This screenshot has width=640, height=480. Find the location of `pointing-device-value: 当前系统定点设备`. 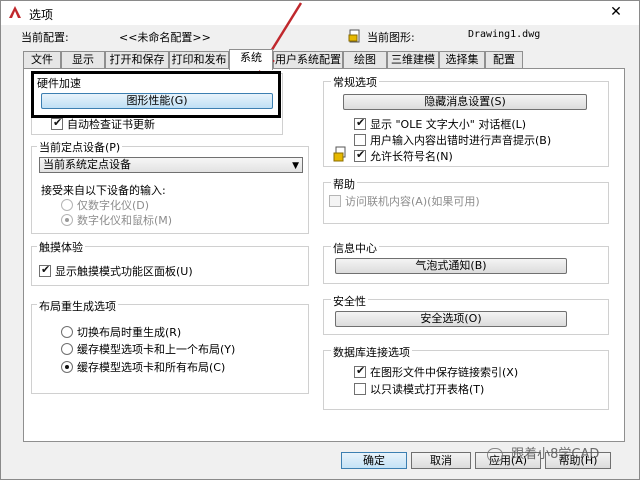

pointing-device-value: 当前系统定点设备 is located at coordinates (87, 164).